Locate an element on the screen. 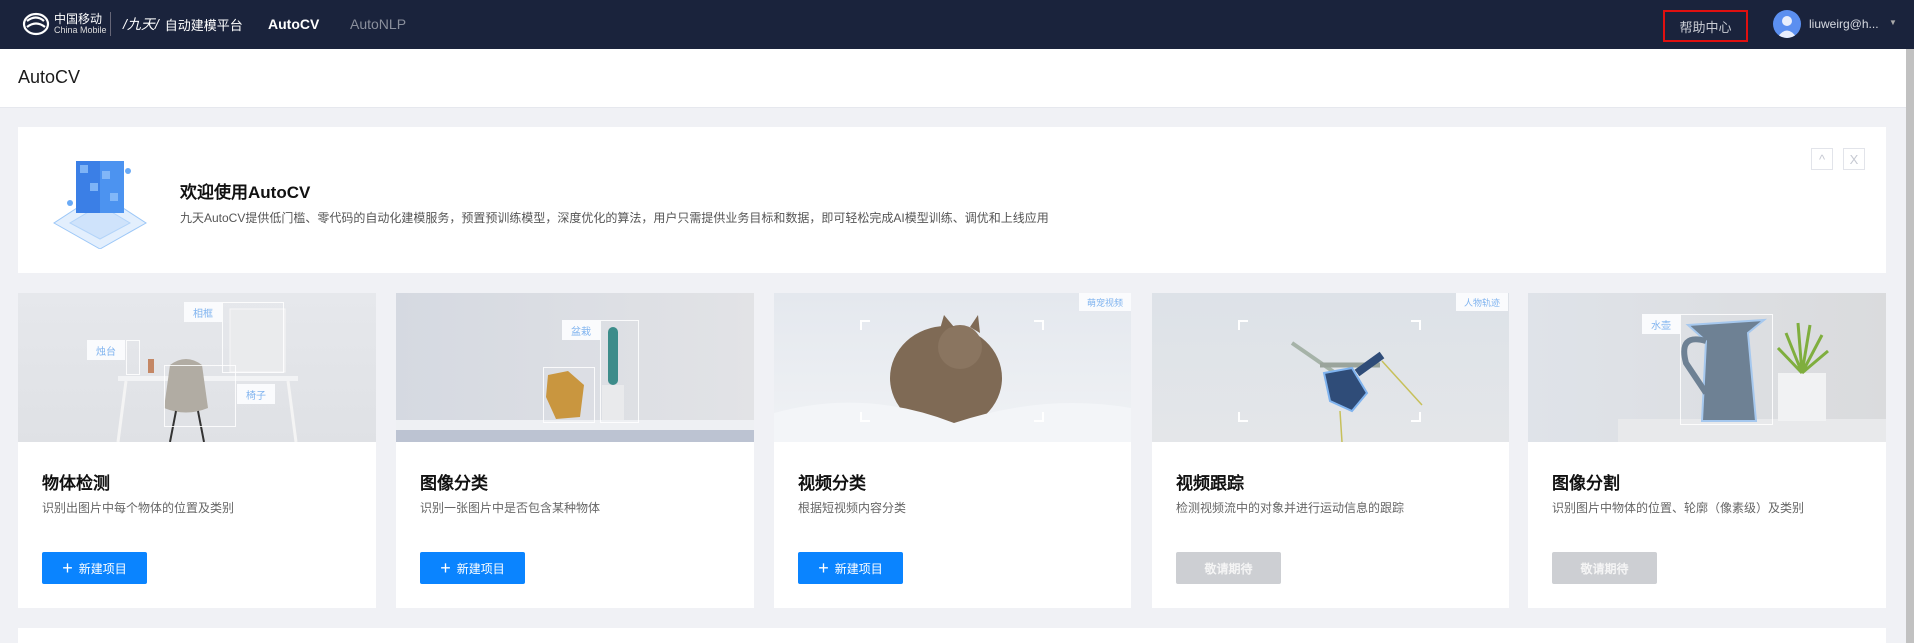 Image resolution: width=1914 pixels, height=643 pixels. china-mobile-icon is located at coordinates (36, 24).